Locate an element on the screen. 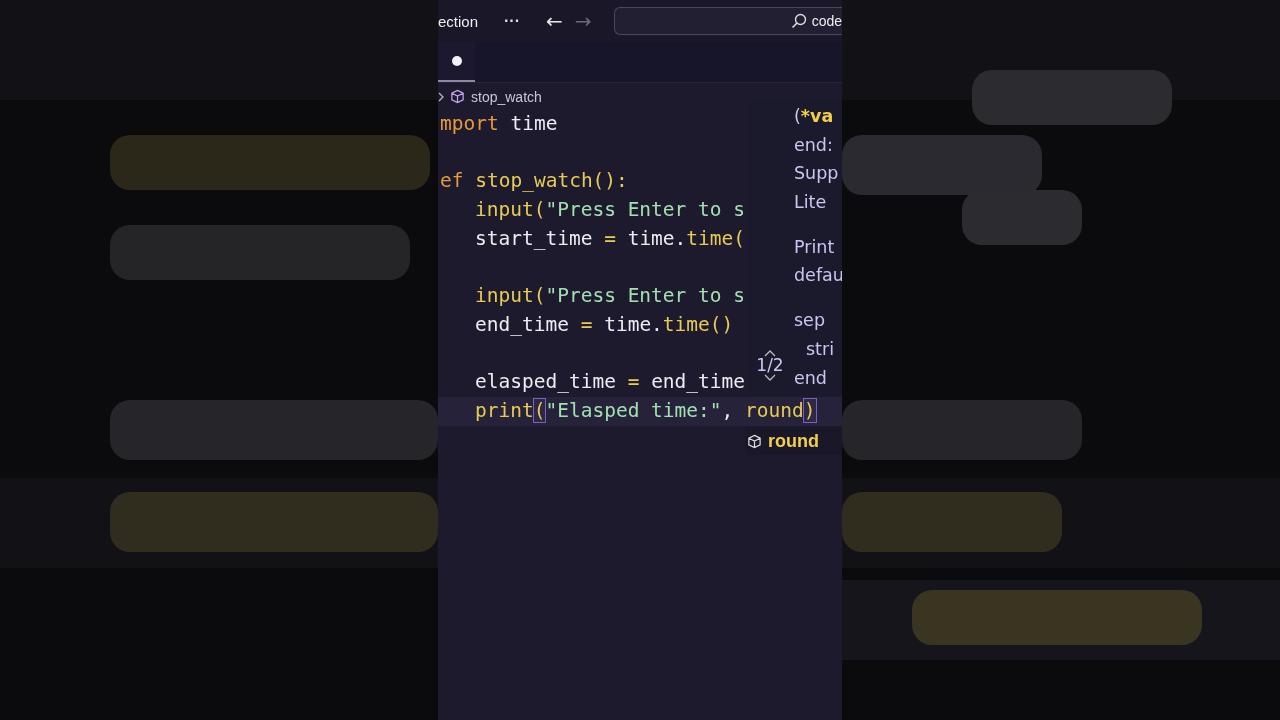 Image resolution: width=1280 pixels, height=720 pixels. code-line: elasped_time = end_time is located at coordinates (610, 382).